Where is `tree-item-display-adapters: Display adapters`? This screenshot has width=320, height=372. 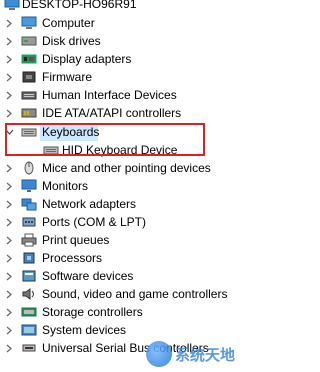
tree-item-display-adapters: Display adapters is located at coordinates (130, 59).